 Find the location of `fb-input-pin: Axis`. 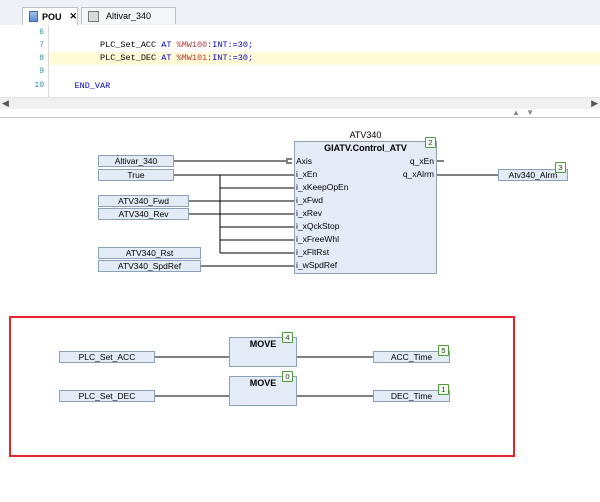

fb-input-pin: Axis is located at coordinates (304, 161).